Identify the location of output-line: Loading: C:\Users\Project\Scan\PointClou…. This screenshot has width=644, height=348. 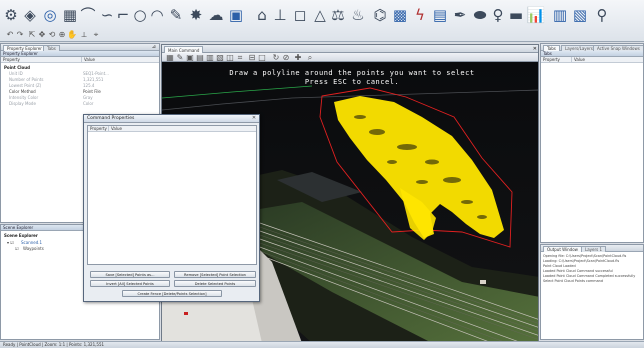
(581, 261).